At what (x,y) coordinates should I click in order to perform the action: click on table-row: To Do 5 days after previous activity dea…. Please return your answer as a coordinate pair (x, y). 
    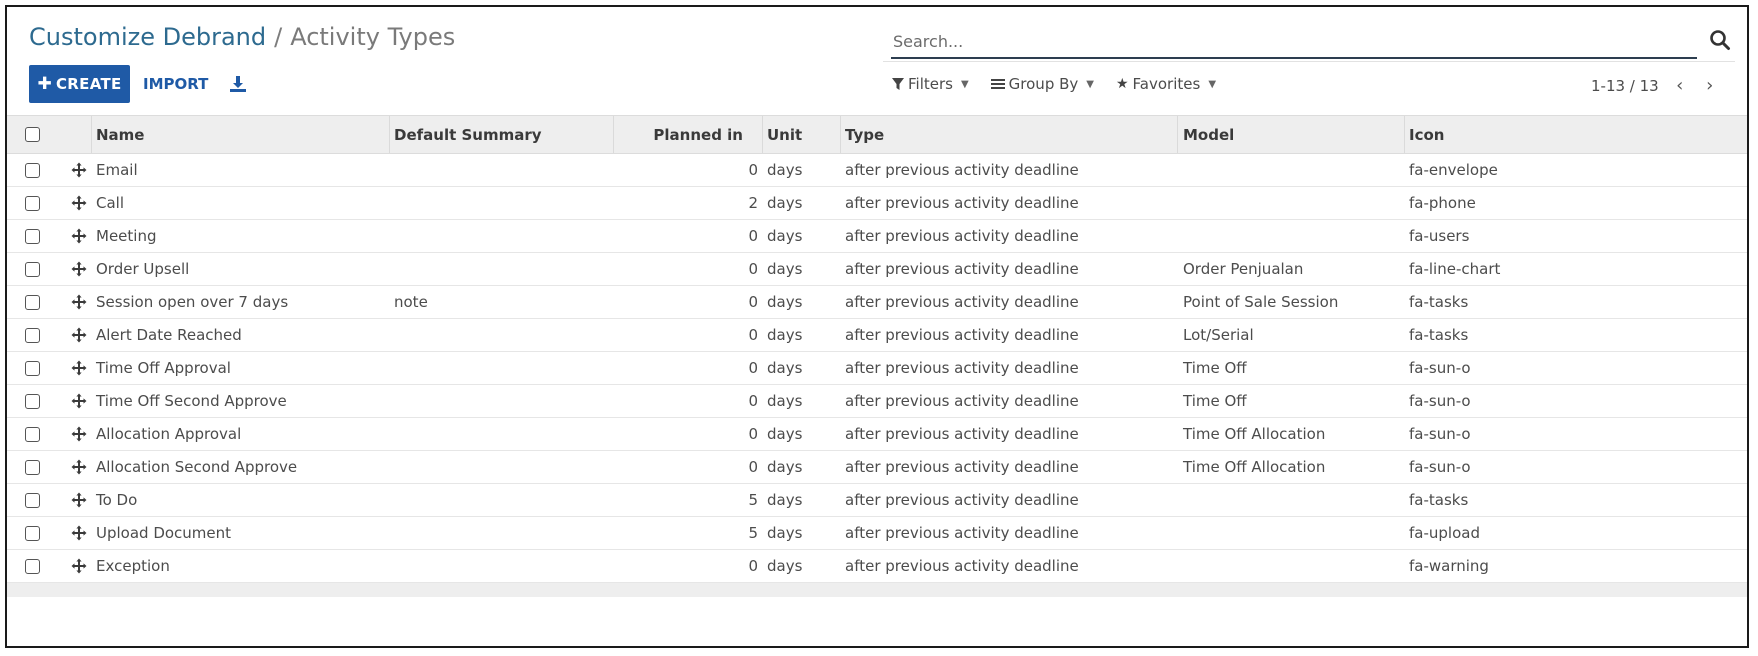
    Looking at the image, I should click on (877, 500).